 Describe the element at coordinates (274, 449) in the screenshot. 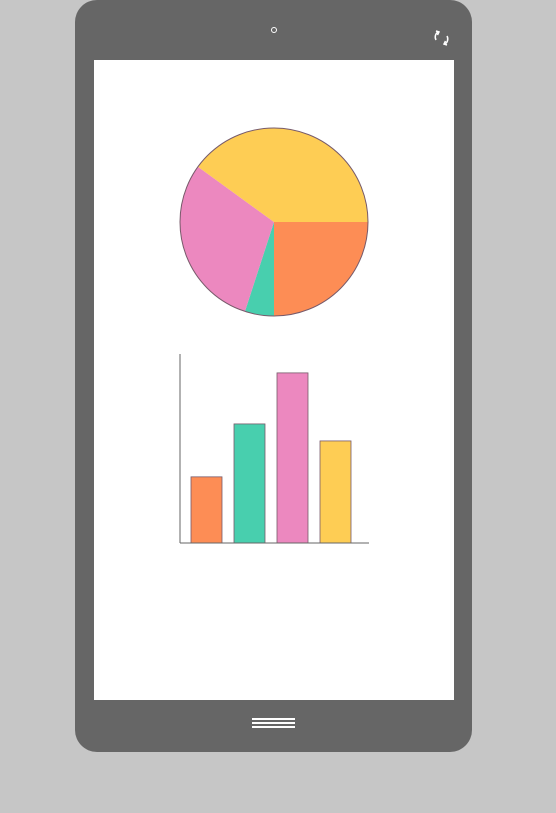

I see `bar-chart` at that location.